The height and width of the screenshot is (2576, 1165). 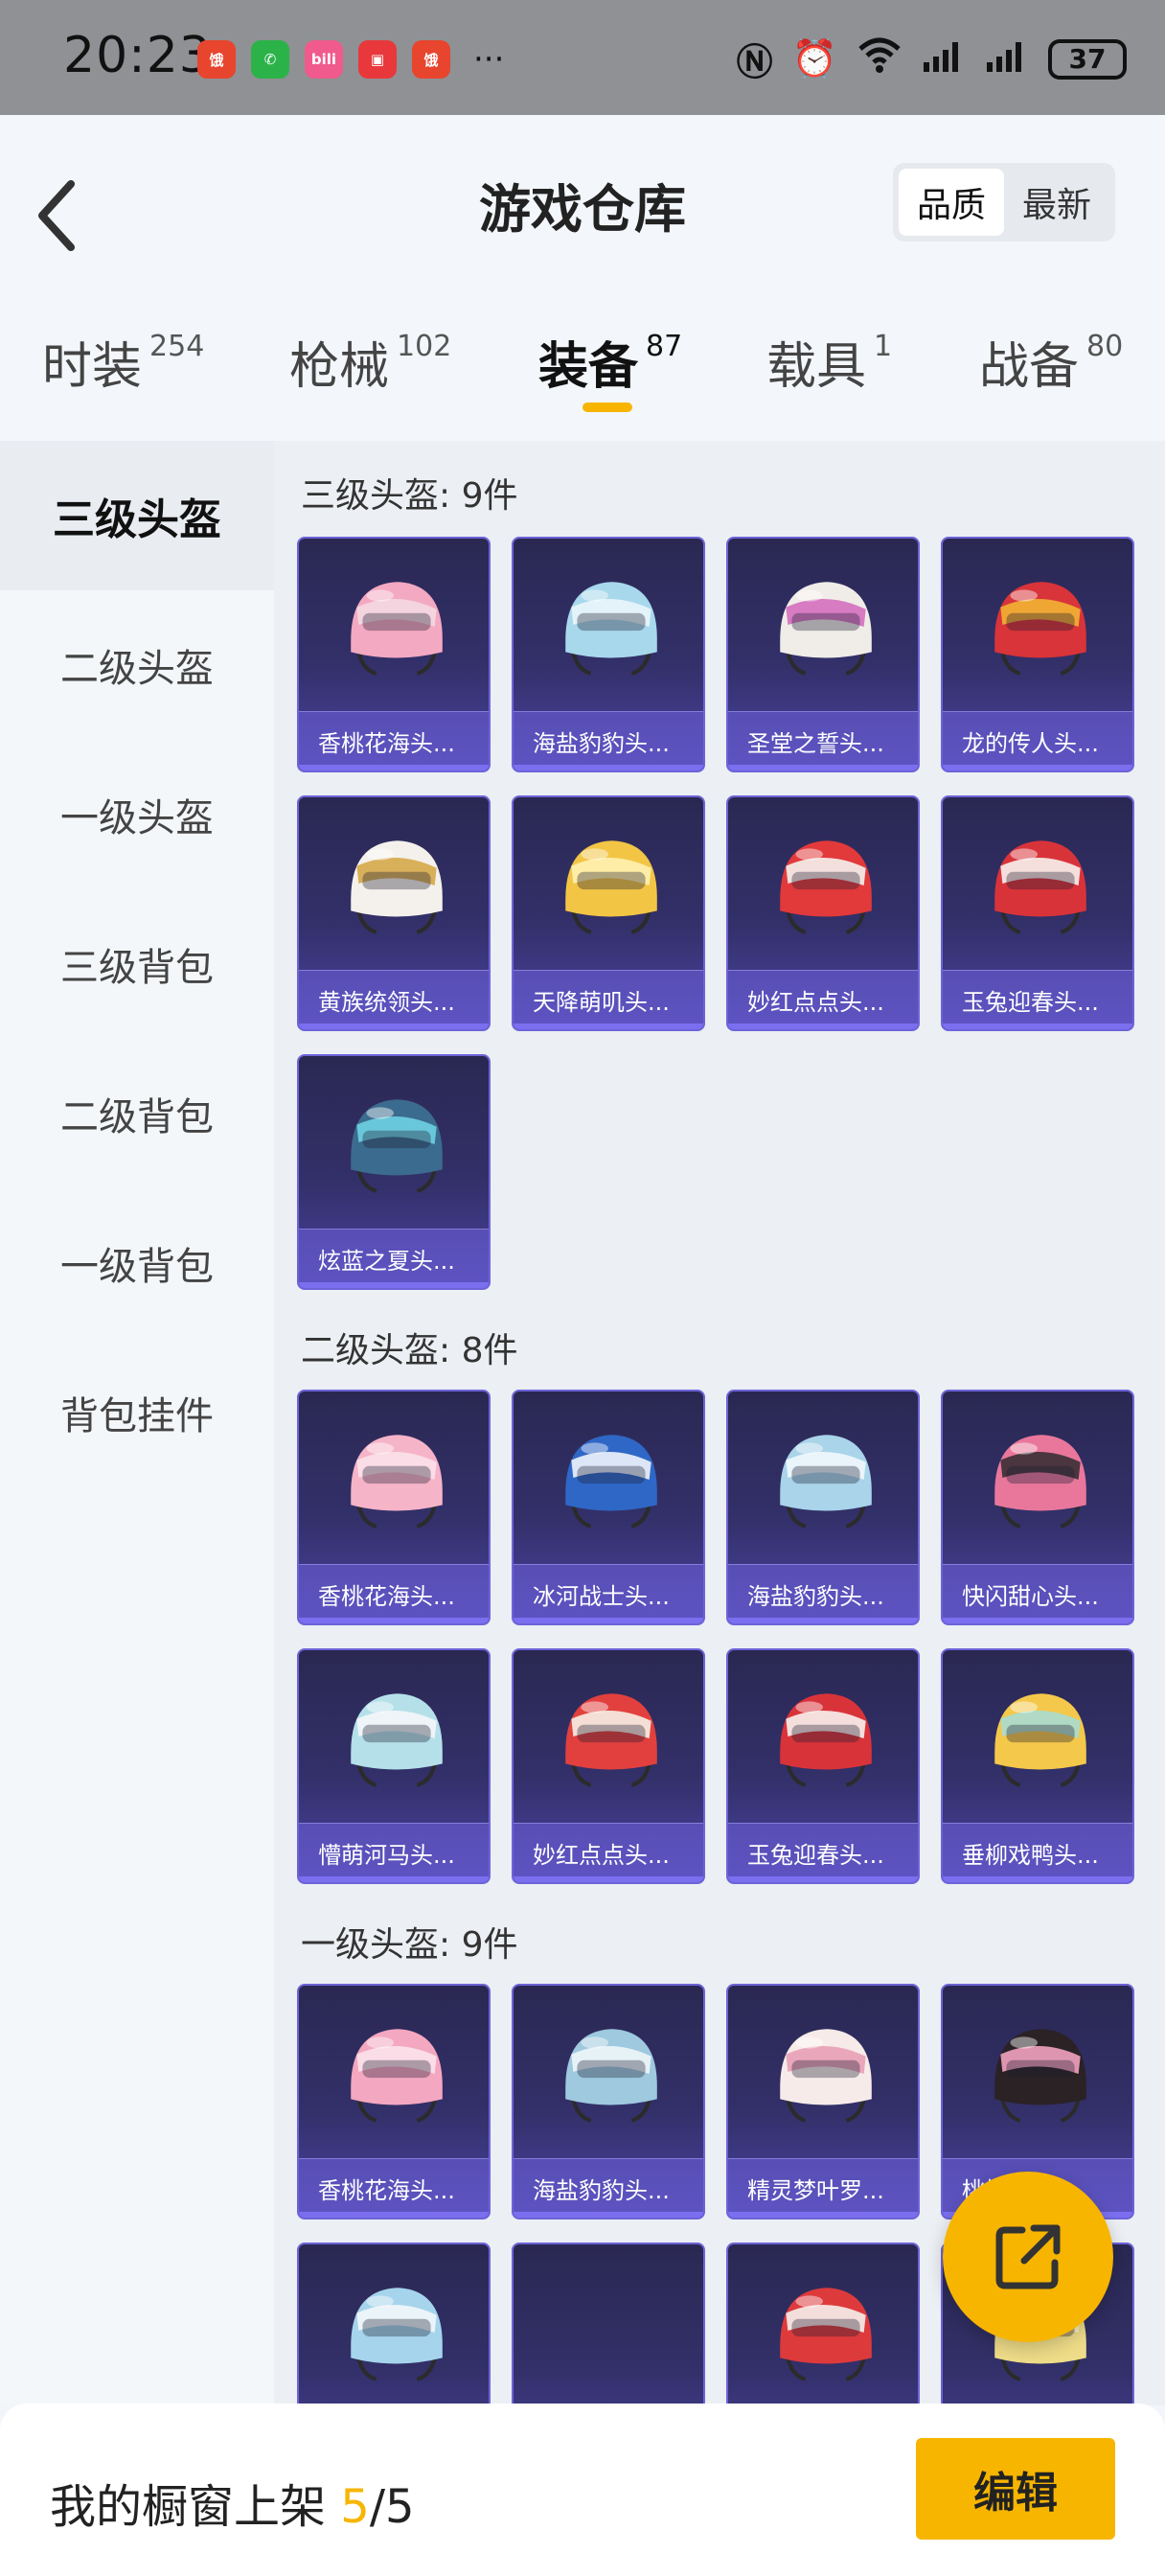 What do you see at coordinates (431, 59) in the screenshot?
I see `food-app-icon-2: 饿` at bounding box center [431, 59].